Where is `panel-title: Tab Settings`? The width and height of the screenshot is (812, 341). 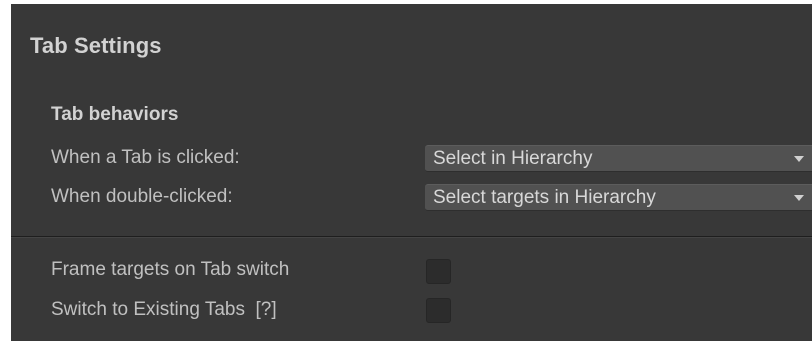
panel-title: Tab Settings is located at coordinates (96, 45).